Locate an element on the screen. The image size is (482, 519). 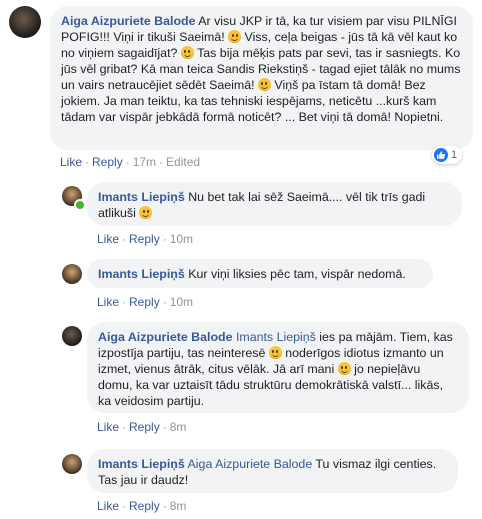
comment-actions: Like · Reply · 17m · Edited is located at coordinates (130, 162).